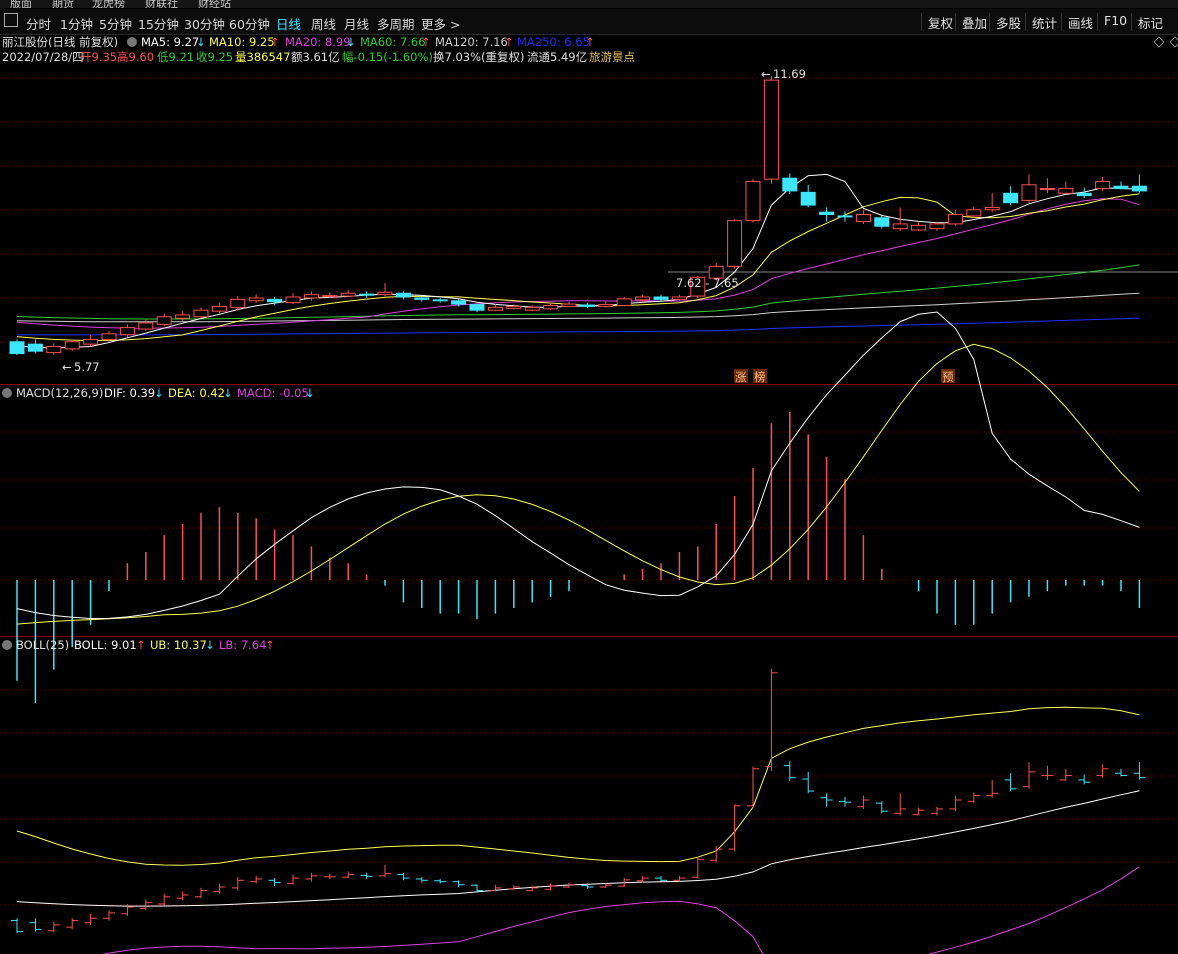 The image size is (1178, 954). What do you see at coordinates (201, 42) in the screenshot?
I see `ma5-arrow: ↓` at bounding box center [201, 42].